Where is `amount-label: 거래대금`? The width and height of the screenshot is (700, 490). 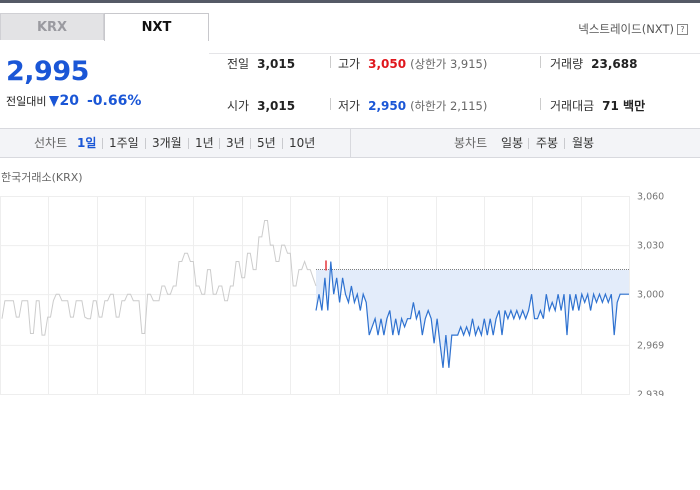 amount-label: 거래대금 is located at coordinates (572, 106).